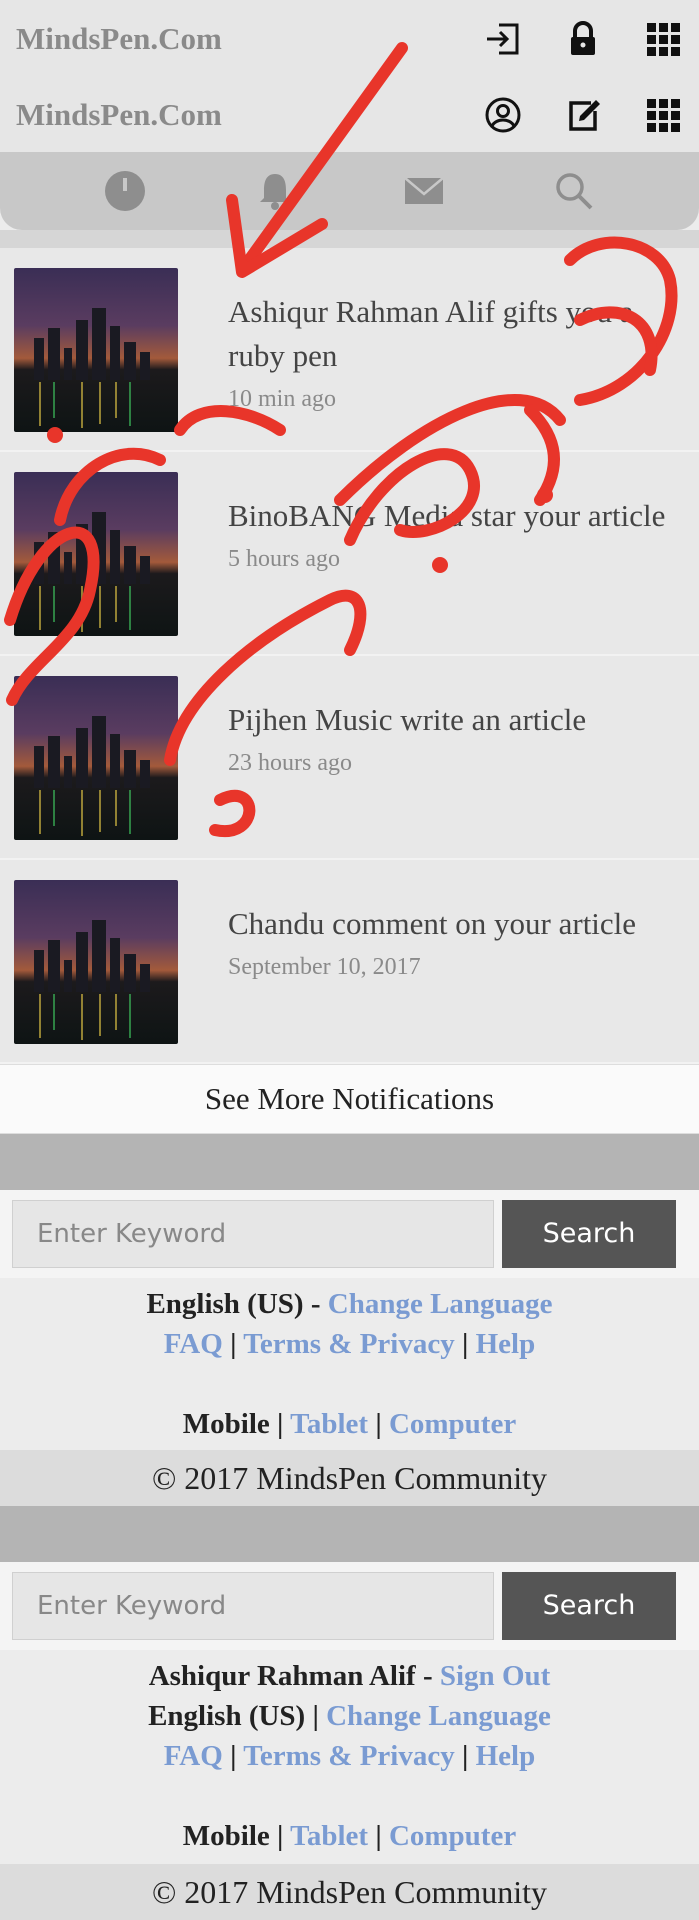 This screenshot has height=1920, width=699. Describe the element at coordinates (349, 191) in the screenshot. I see `tab-bar` at that location.